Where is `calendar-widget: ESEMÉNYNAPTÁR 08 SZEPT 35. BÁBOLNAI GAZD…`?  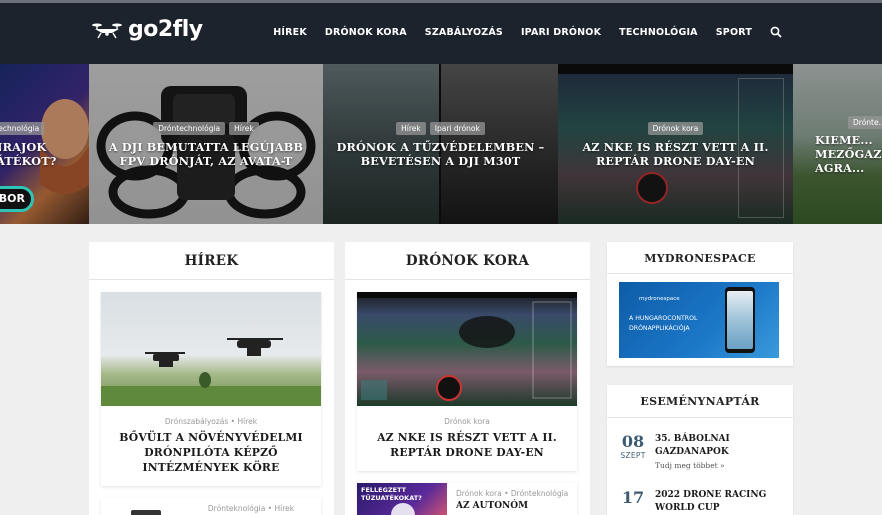 calendar-widget: ESEMÉNYNAPTÁR 08 SZEPT 35. BÁBOLNAI GAZD… is located at coordinates (700, 450).